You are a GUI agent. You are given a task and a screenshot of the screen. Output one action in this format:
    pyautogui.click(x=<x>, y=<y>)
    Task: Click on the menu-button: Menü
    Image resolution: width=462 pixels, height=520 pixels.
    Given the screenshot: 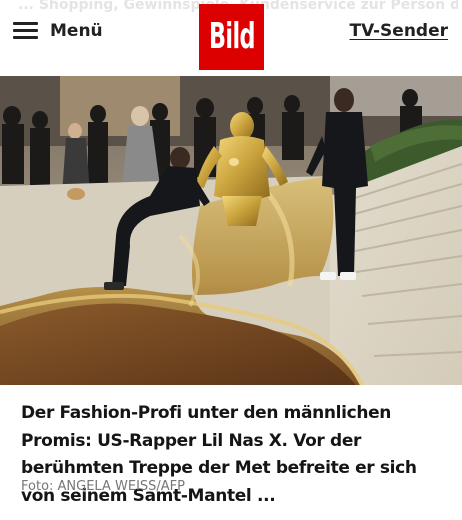 What is the action you would take?
    pyautogui.click(x=58, y=31)
    